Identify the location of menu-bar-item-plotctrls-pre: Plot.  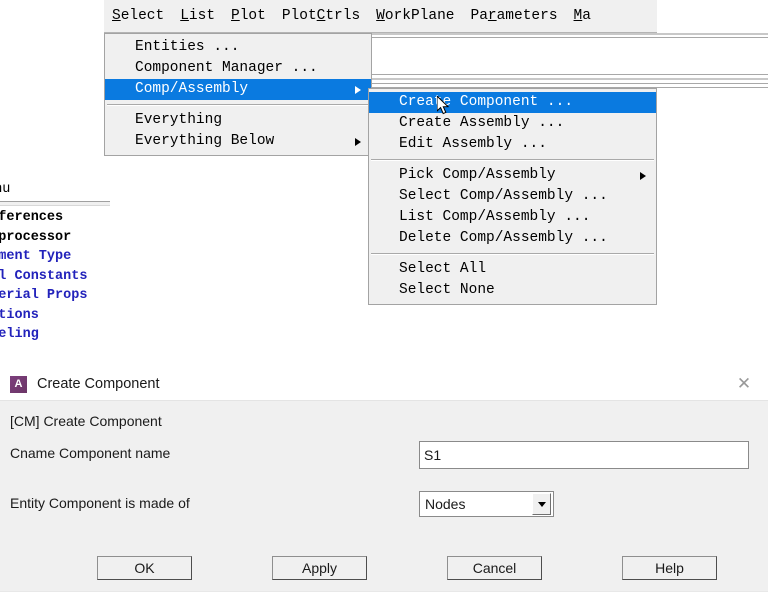
(299, 16).